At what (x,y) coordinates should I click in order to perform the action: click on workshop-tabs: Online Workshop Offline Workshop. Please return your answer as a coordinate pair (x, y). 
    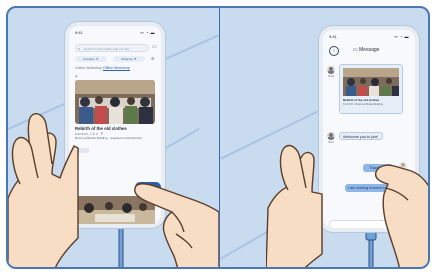
    Looking at the image, I should click on (115, 69).